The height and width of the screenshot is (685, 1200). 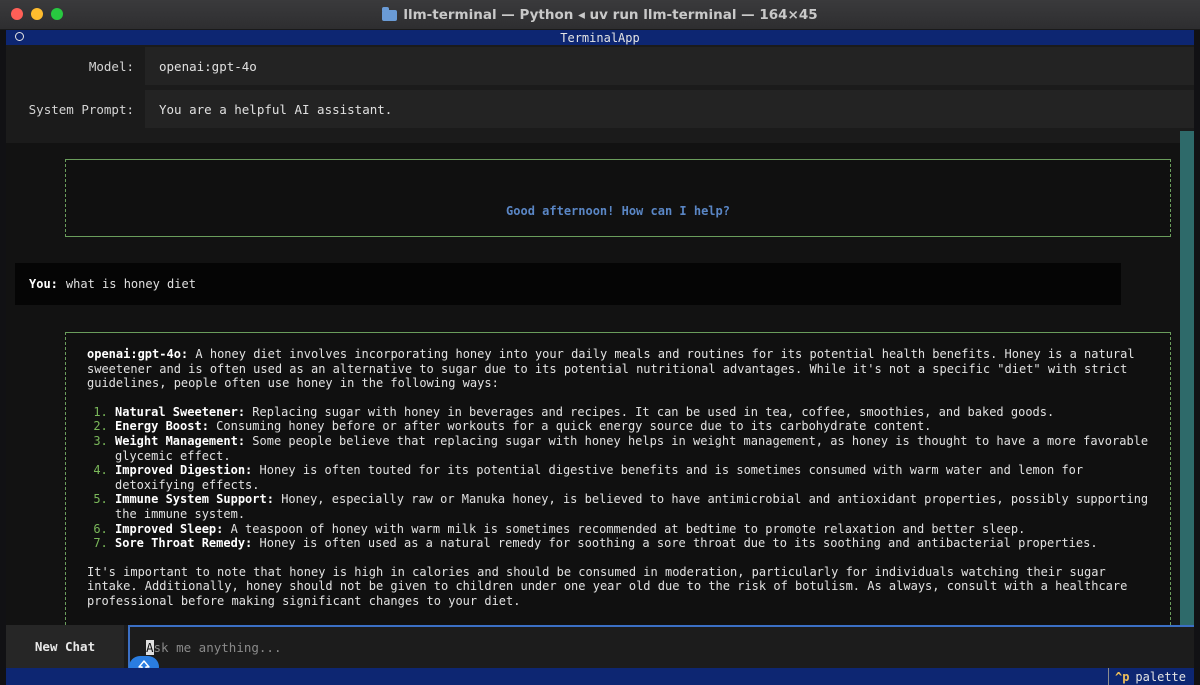 I want to click on model-label: Model:, so click(x=111, y=66).